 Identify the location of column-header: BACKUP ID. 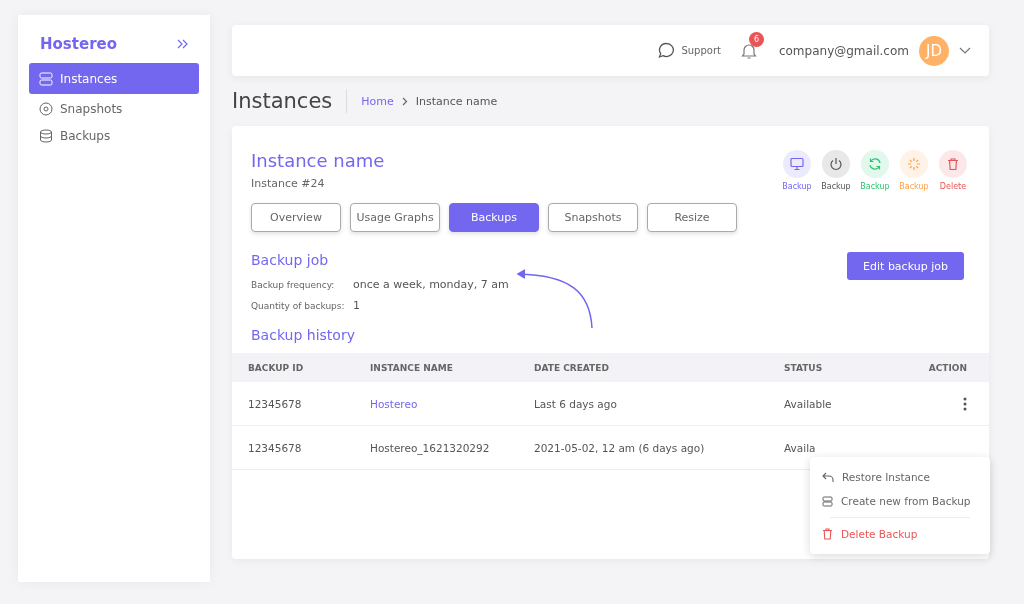
(276, 367).